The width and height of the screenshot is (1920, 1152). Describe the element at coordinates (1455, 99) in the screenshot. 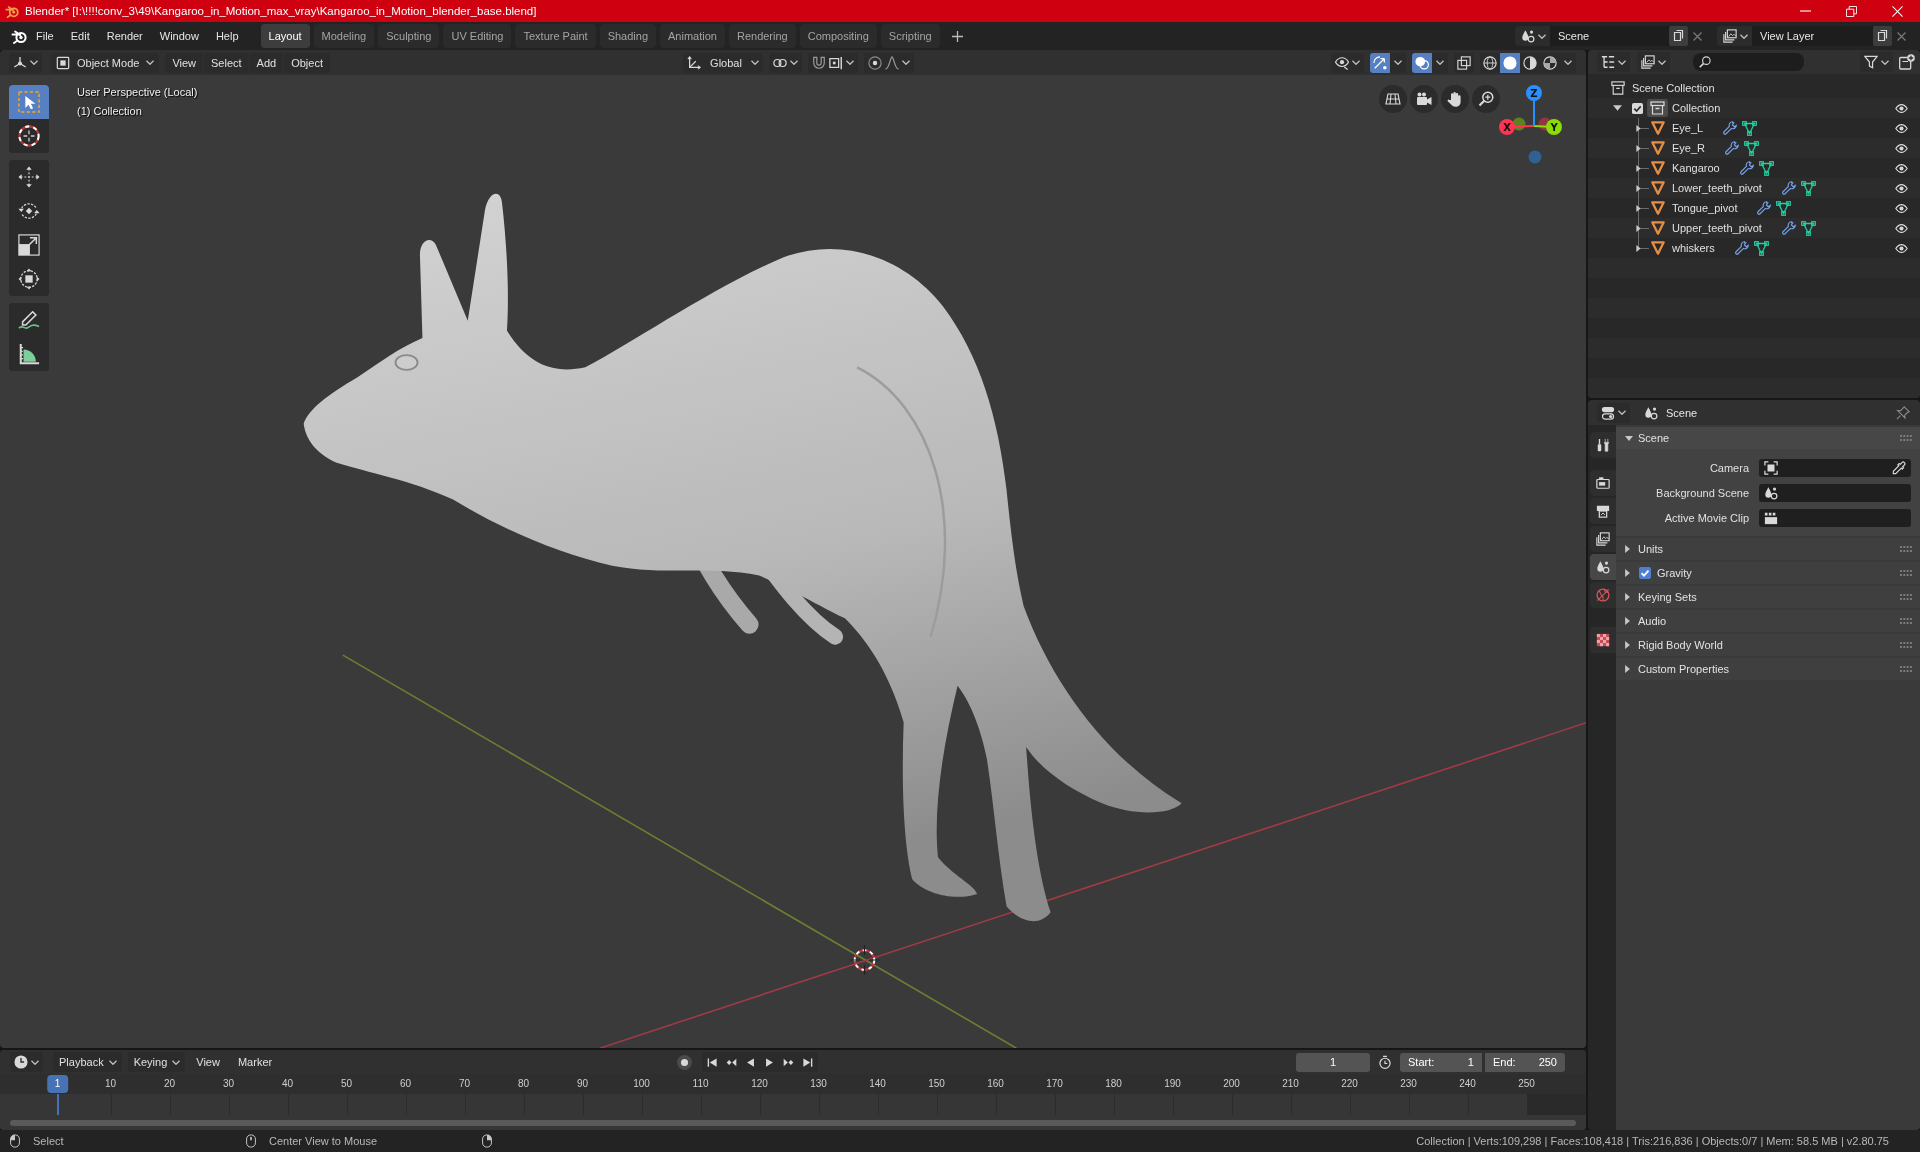

I see `hand-icon` at that location.